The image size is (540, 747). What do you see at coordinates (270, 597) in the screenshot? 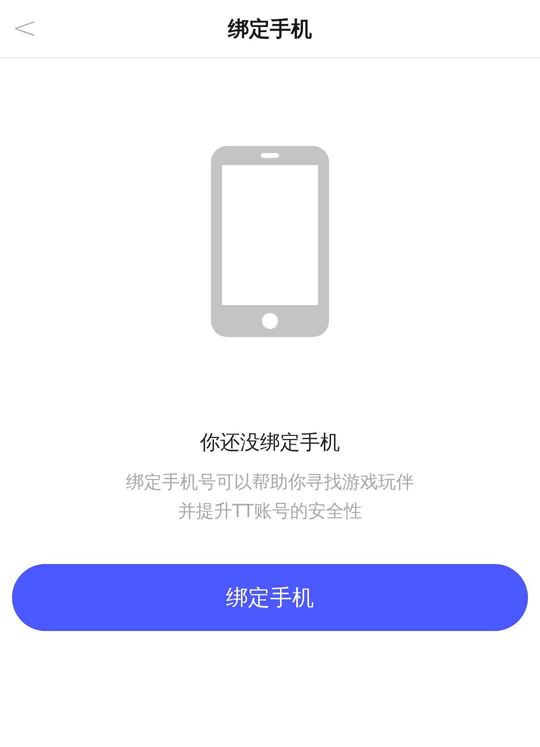
I see `bind-phone-button: 绑定手机` at bounding box center [270, 597].